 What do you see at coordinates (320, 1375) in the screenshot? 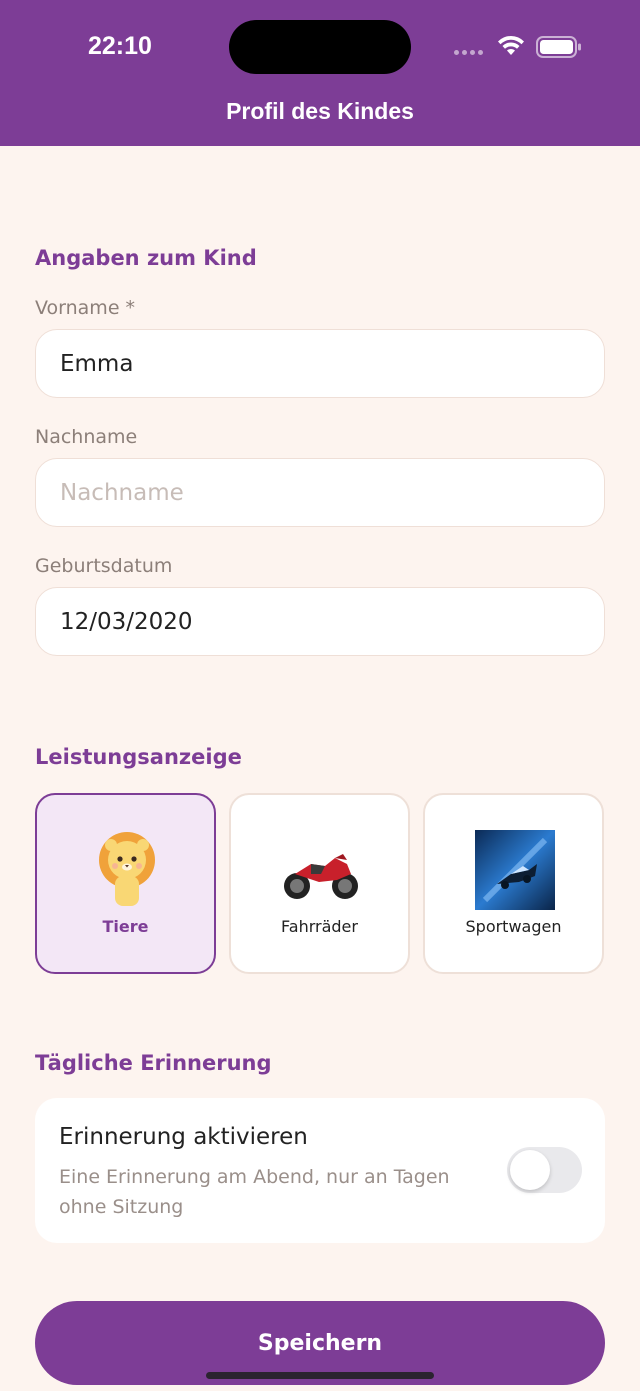
I see `home-indicator` at bounding box center [320, 1375].